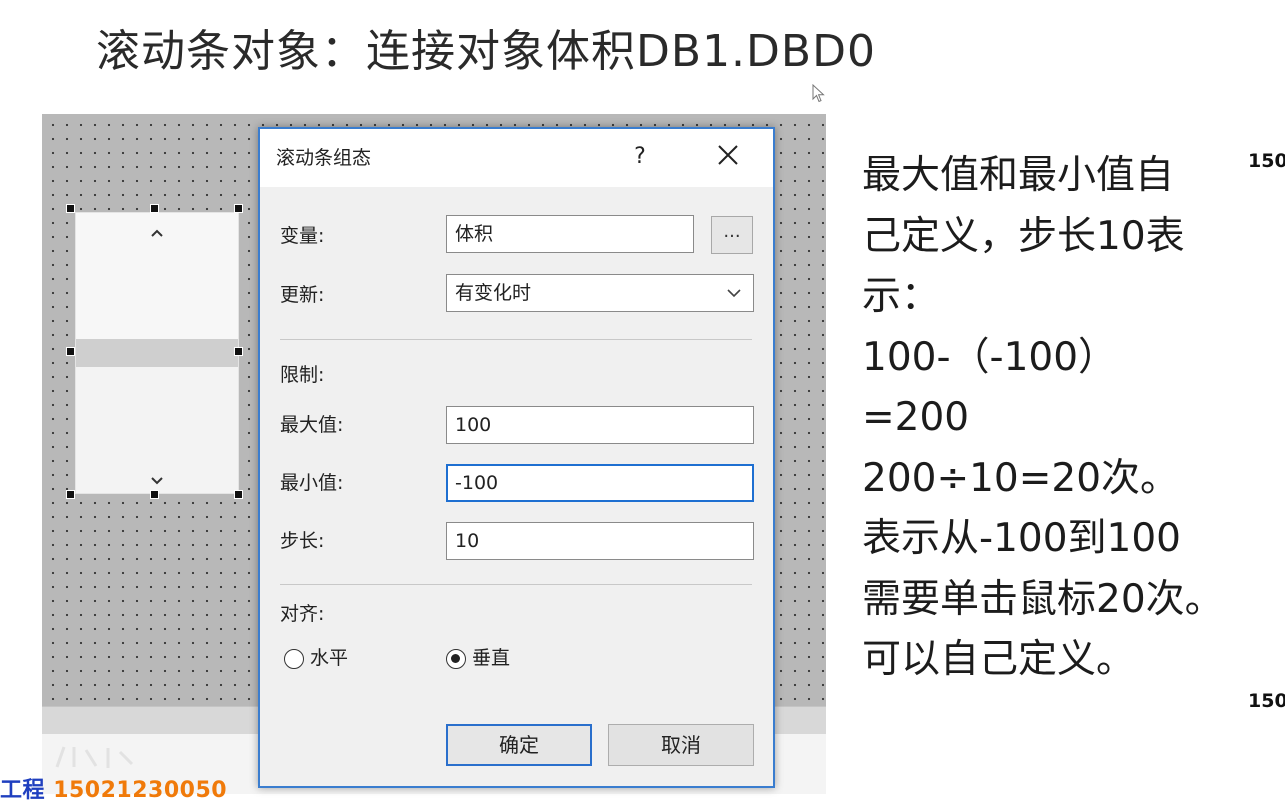 This screenshot has height=808, width=1285. What do you see at coordinates (600, 541) in the screenshot?
I see `step-field: 10` at bounding box center [600, 541].